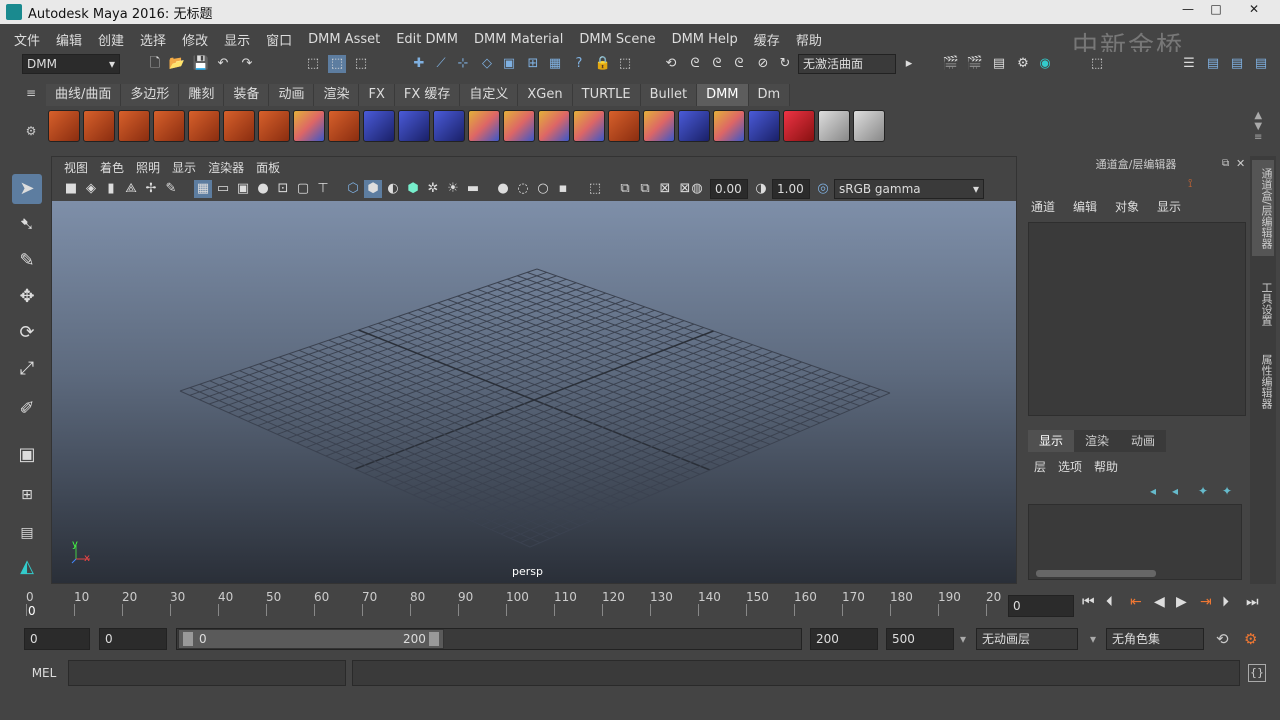  I want to click on menu-modify: 修改, so click(195, 39).